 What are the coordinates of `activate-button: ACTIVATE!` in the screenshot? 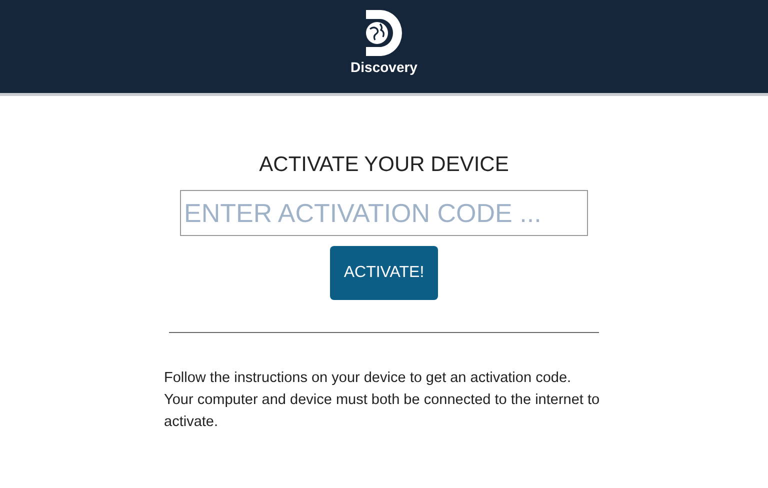 It's located at (384, 273).